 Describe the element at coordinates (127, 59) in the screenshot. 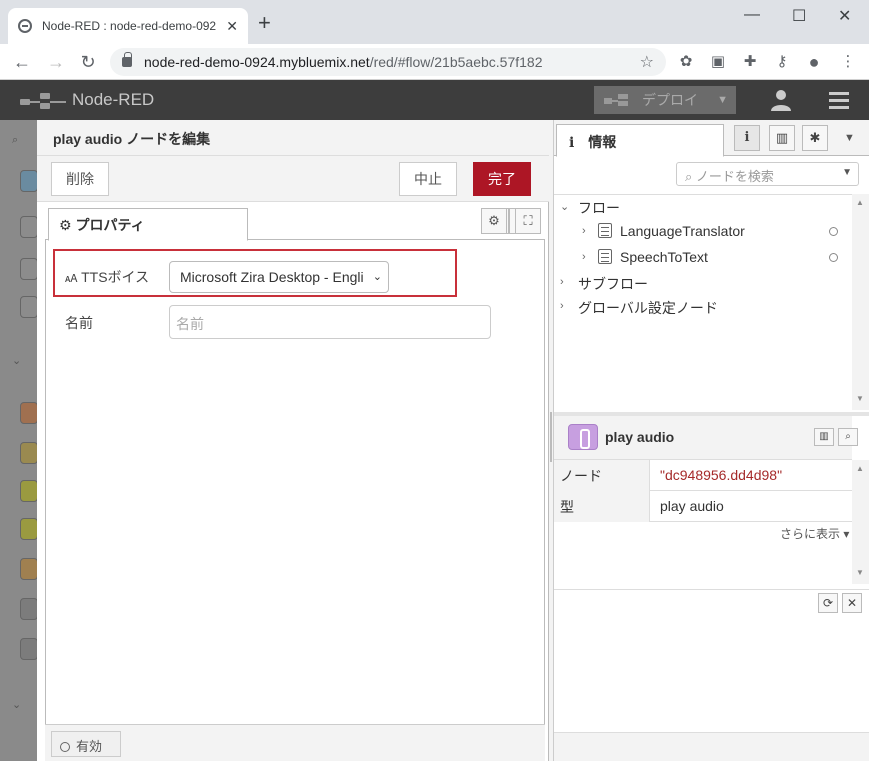

I see `lock-icon` at that location.